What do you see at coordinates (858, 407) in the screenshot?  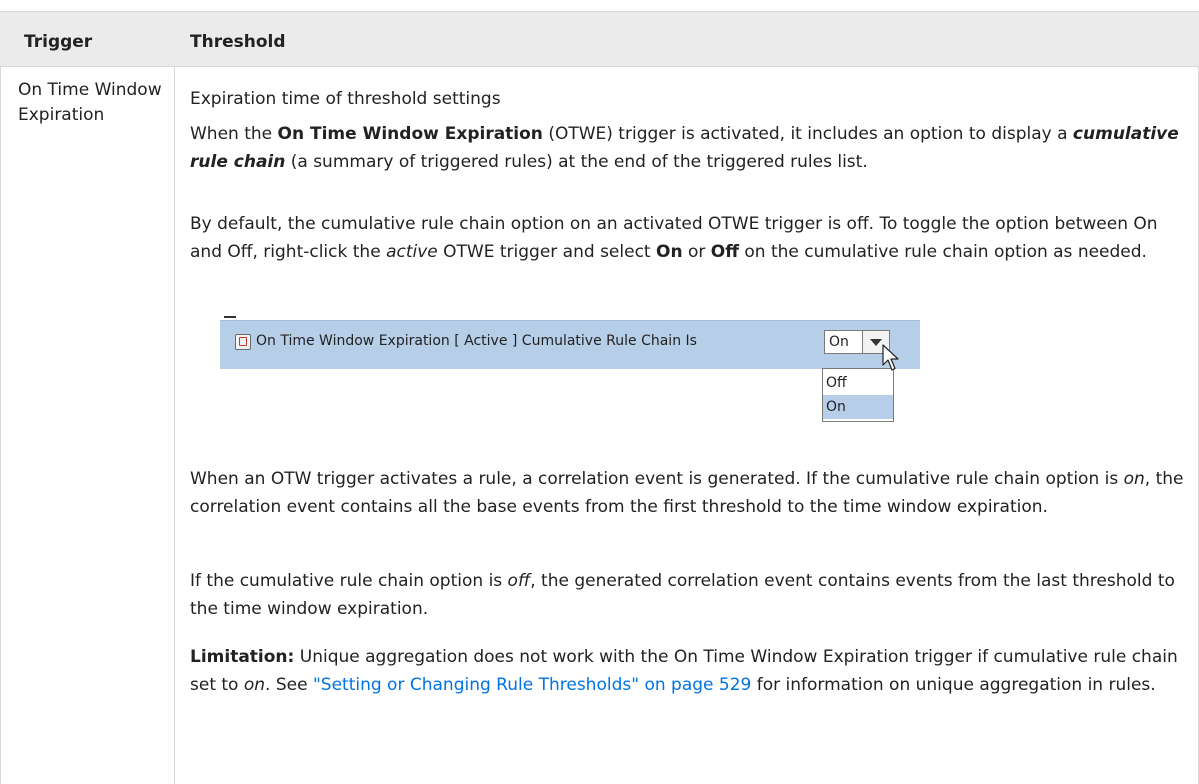 I see `option-on: On` at bounding box center [858, 407].